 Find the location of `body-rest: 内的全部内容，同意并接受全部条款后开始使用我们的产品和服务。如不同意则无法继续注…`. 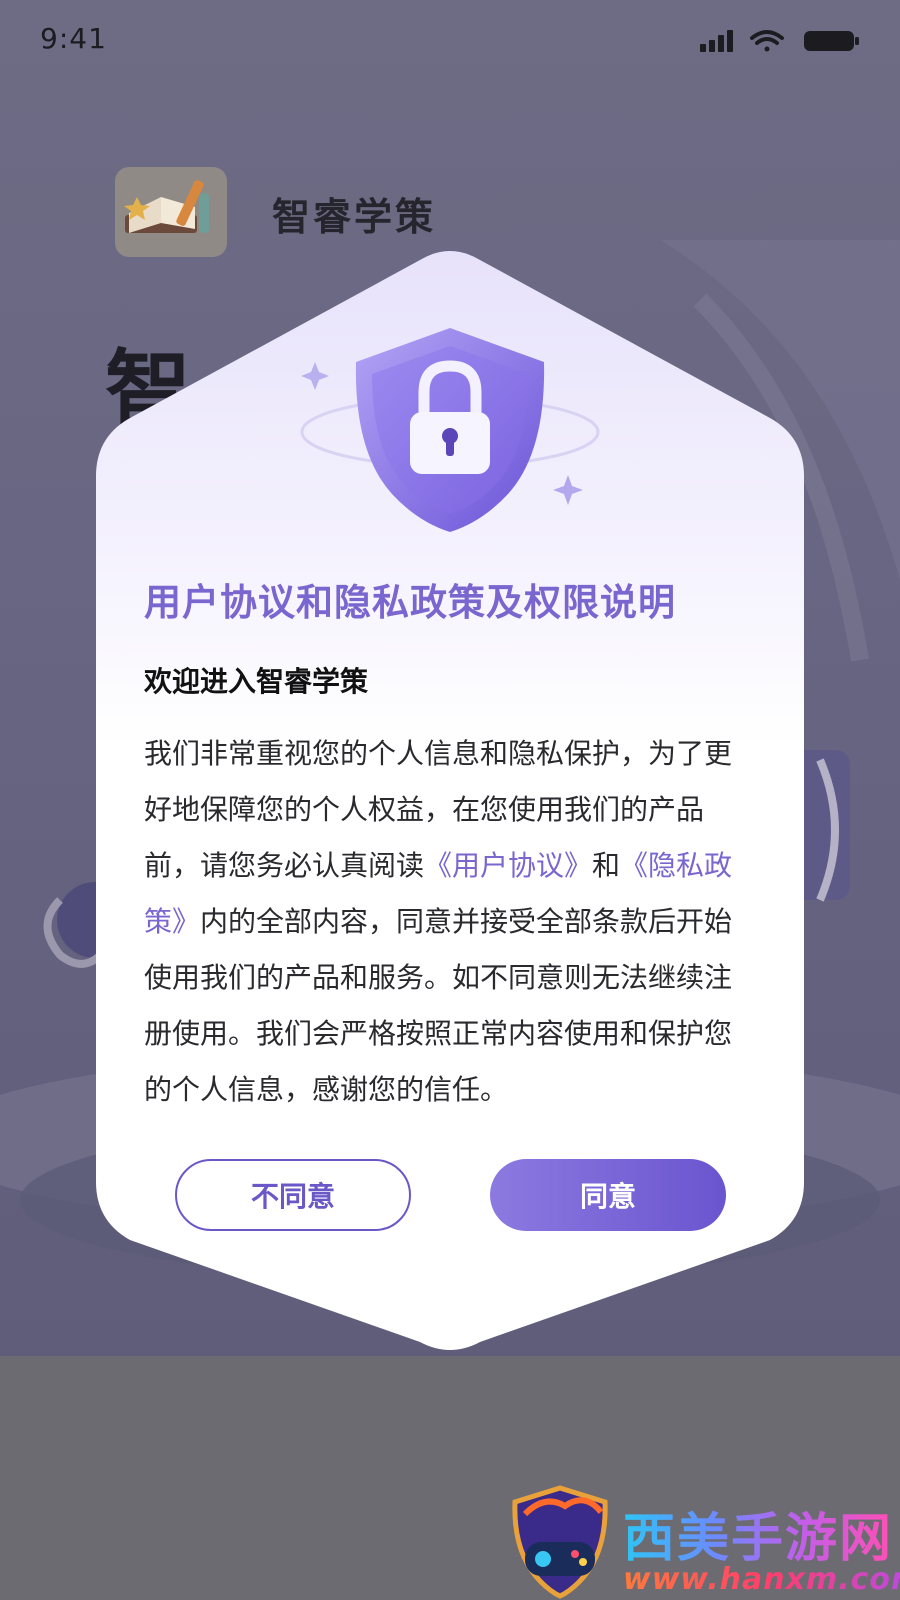

body-rest: 内的全部内容，同意并接受全部条款后开始使用我们的产品和服务。如不同意则无法继续注… is located at coordinates (438, 1005).